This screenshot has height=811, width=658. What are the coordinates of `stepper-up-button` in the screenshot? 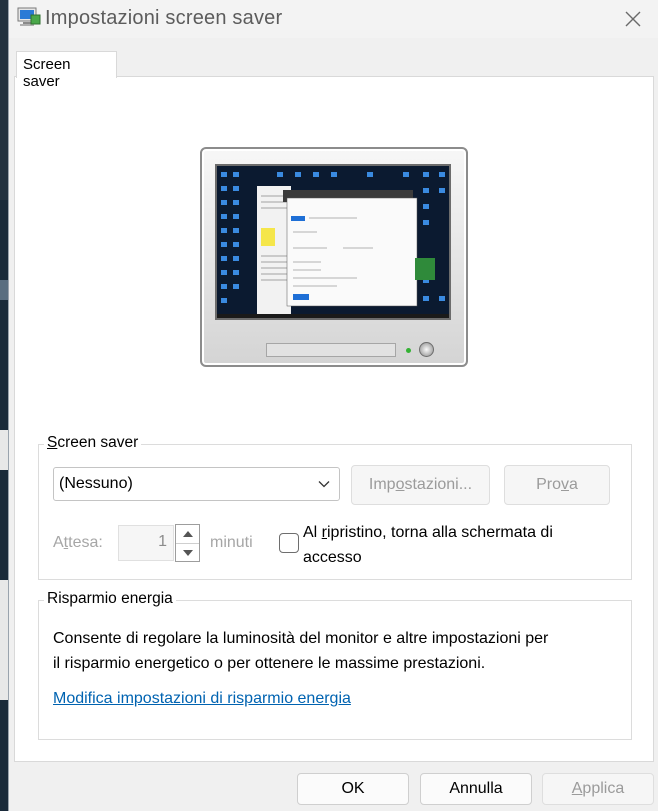 It's located at (187, 534).